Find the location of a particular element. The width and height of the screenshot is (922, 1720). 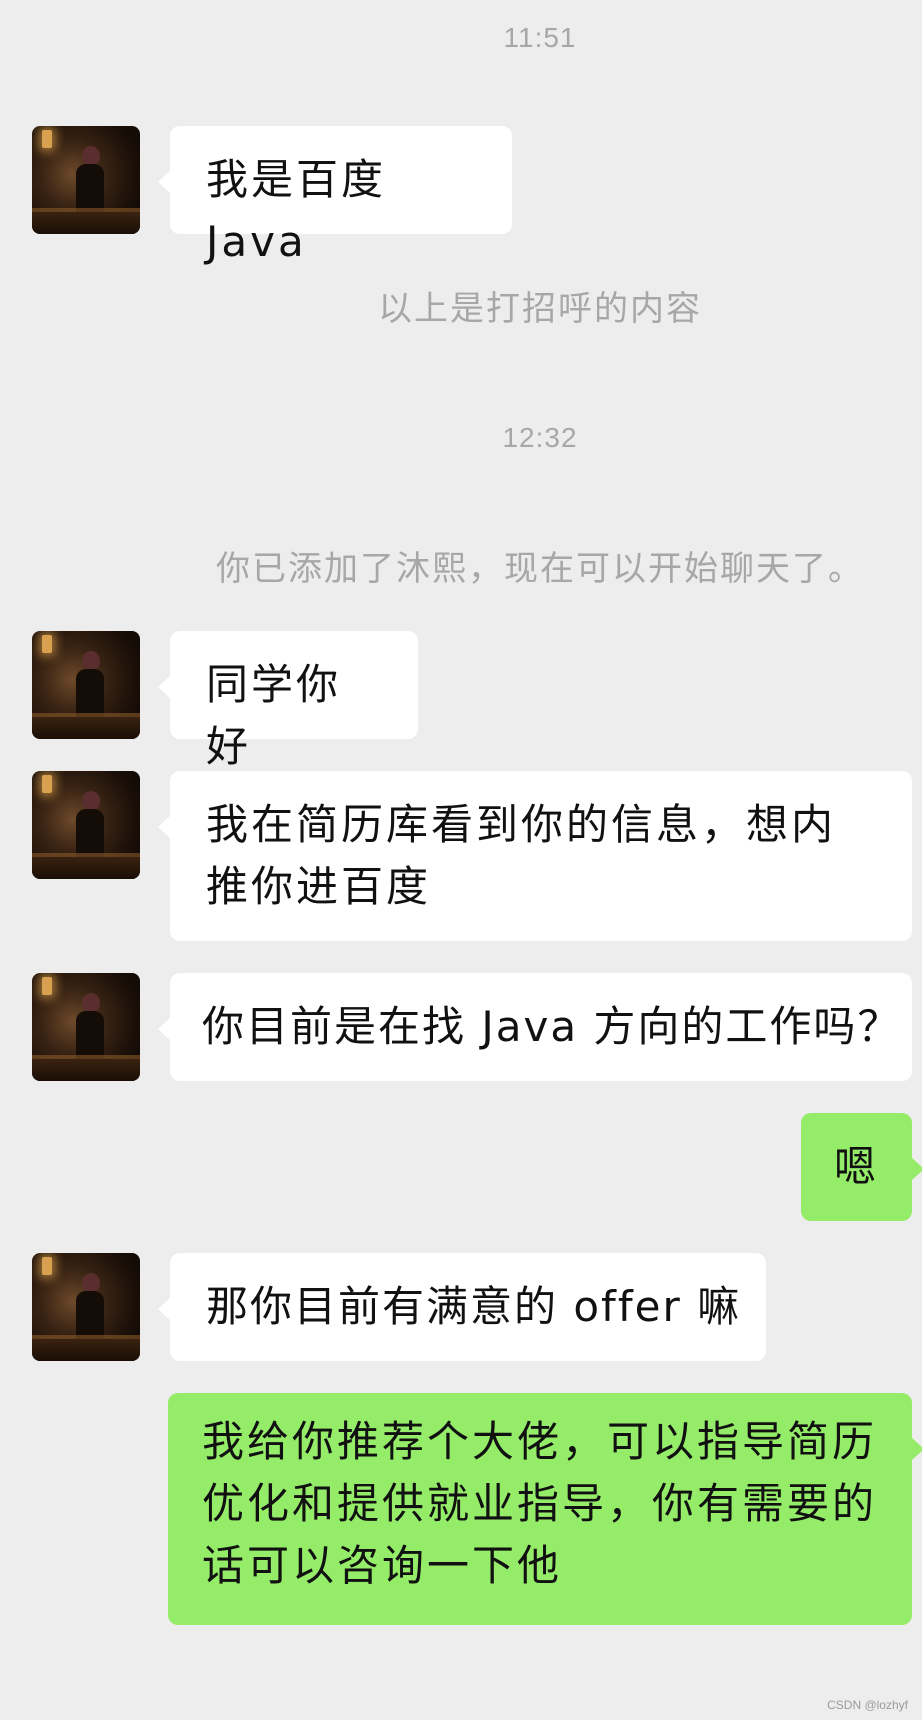

system-notice: 以上是打招呼的内容 is located at coordinates (540, 309).